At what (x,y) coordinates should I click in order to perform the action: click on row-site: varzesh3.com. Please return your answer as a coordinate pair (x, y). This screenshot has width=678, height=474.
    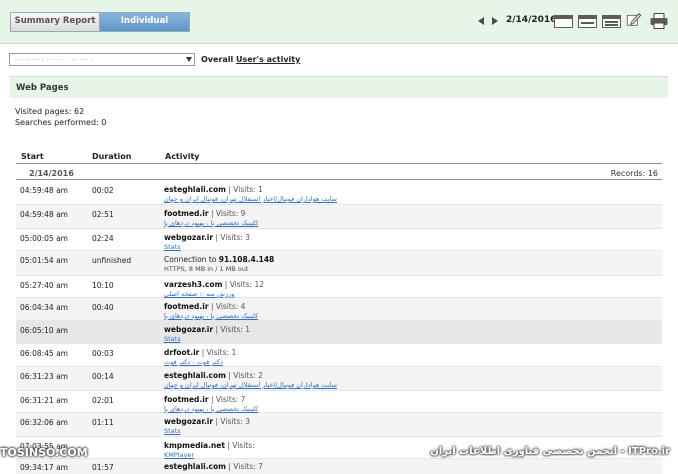
    Looking at the image, I should click on (193, 284).